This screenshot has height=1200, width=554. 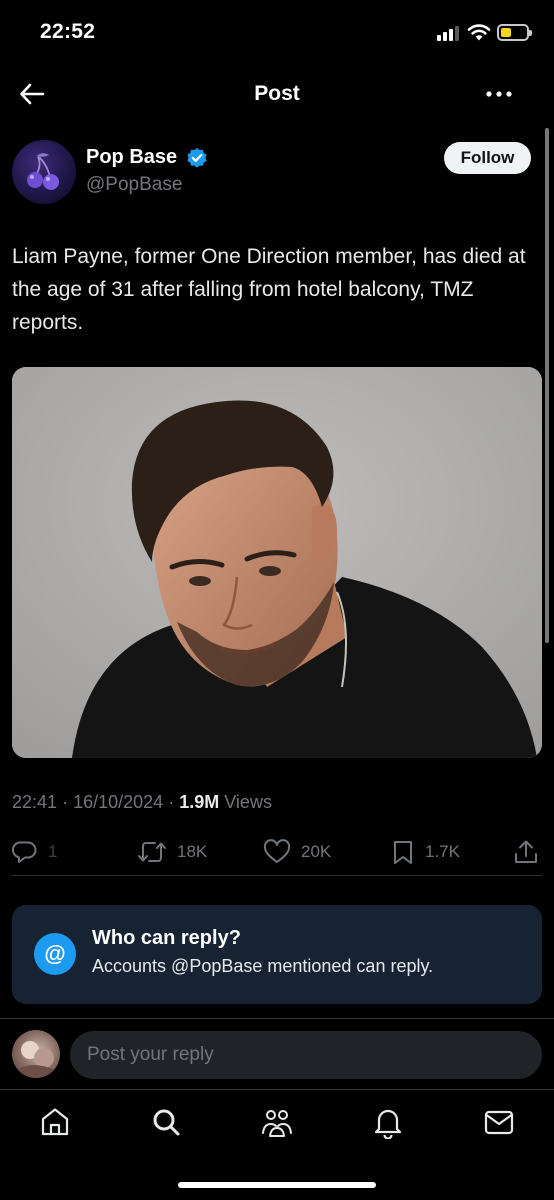 I want to click on like-button: 20K, so click(x=297, y=852).